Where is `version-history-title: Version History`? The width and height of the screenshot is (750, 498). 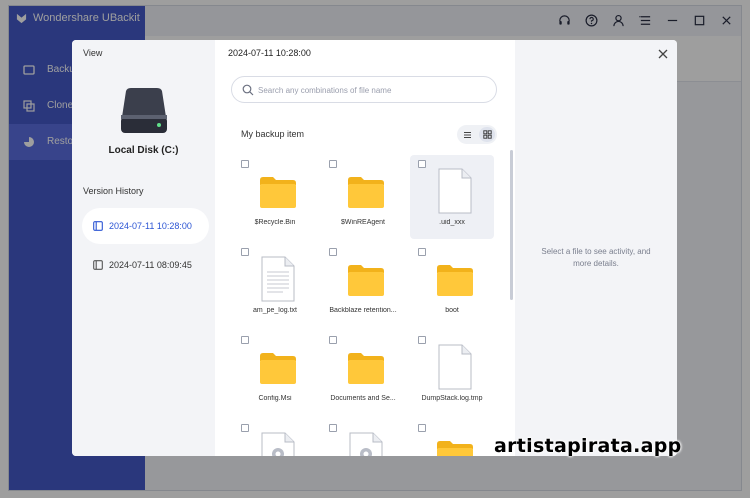
version-history-title: Version History is located at coordinates (113, 191).